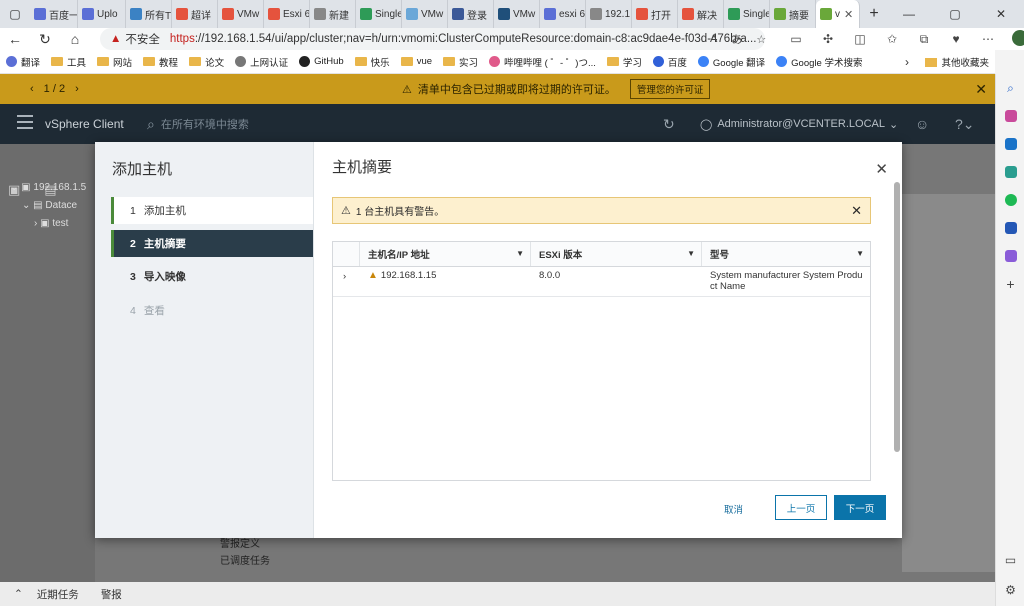 This screenshot has width=1024, height=606. What do you see at coordinates (198, 124) in the screenshot?
I see `global-search: ⌕ 在所有环境中搜索` at bounding box center [198, 124].